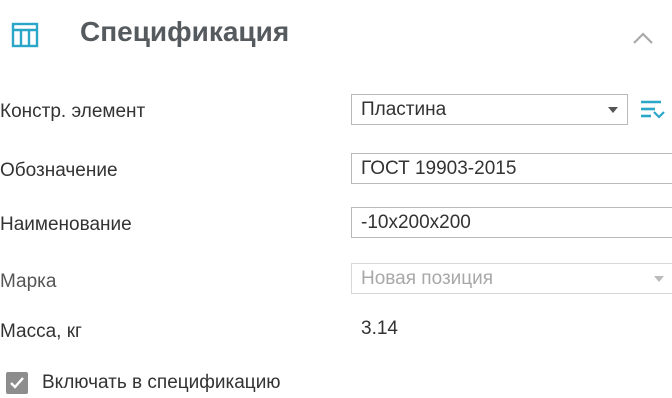 The width and height of the screenshot is (672, 398). Describe the element at coordinates (73, 111) in the screenshot. I see `element-label: Констр. элемент` at that location.